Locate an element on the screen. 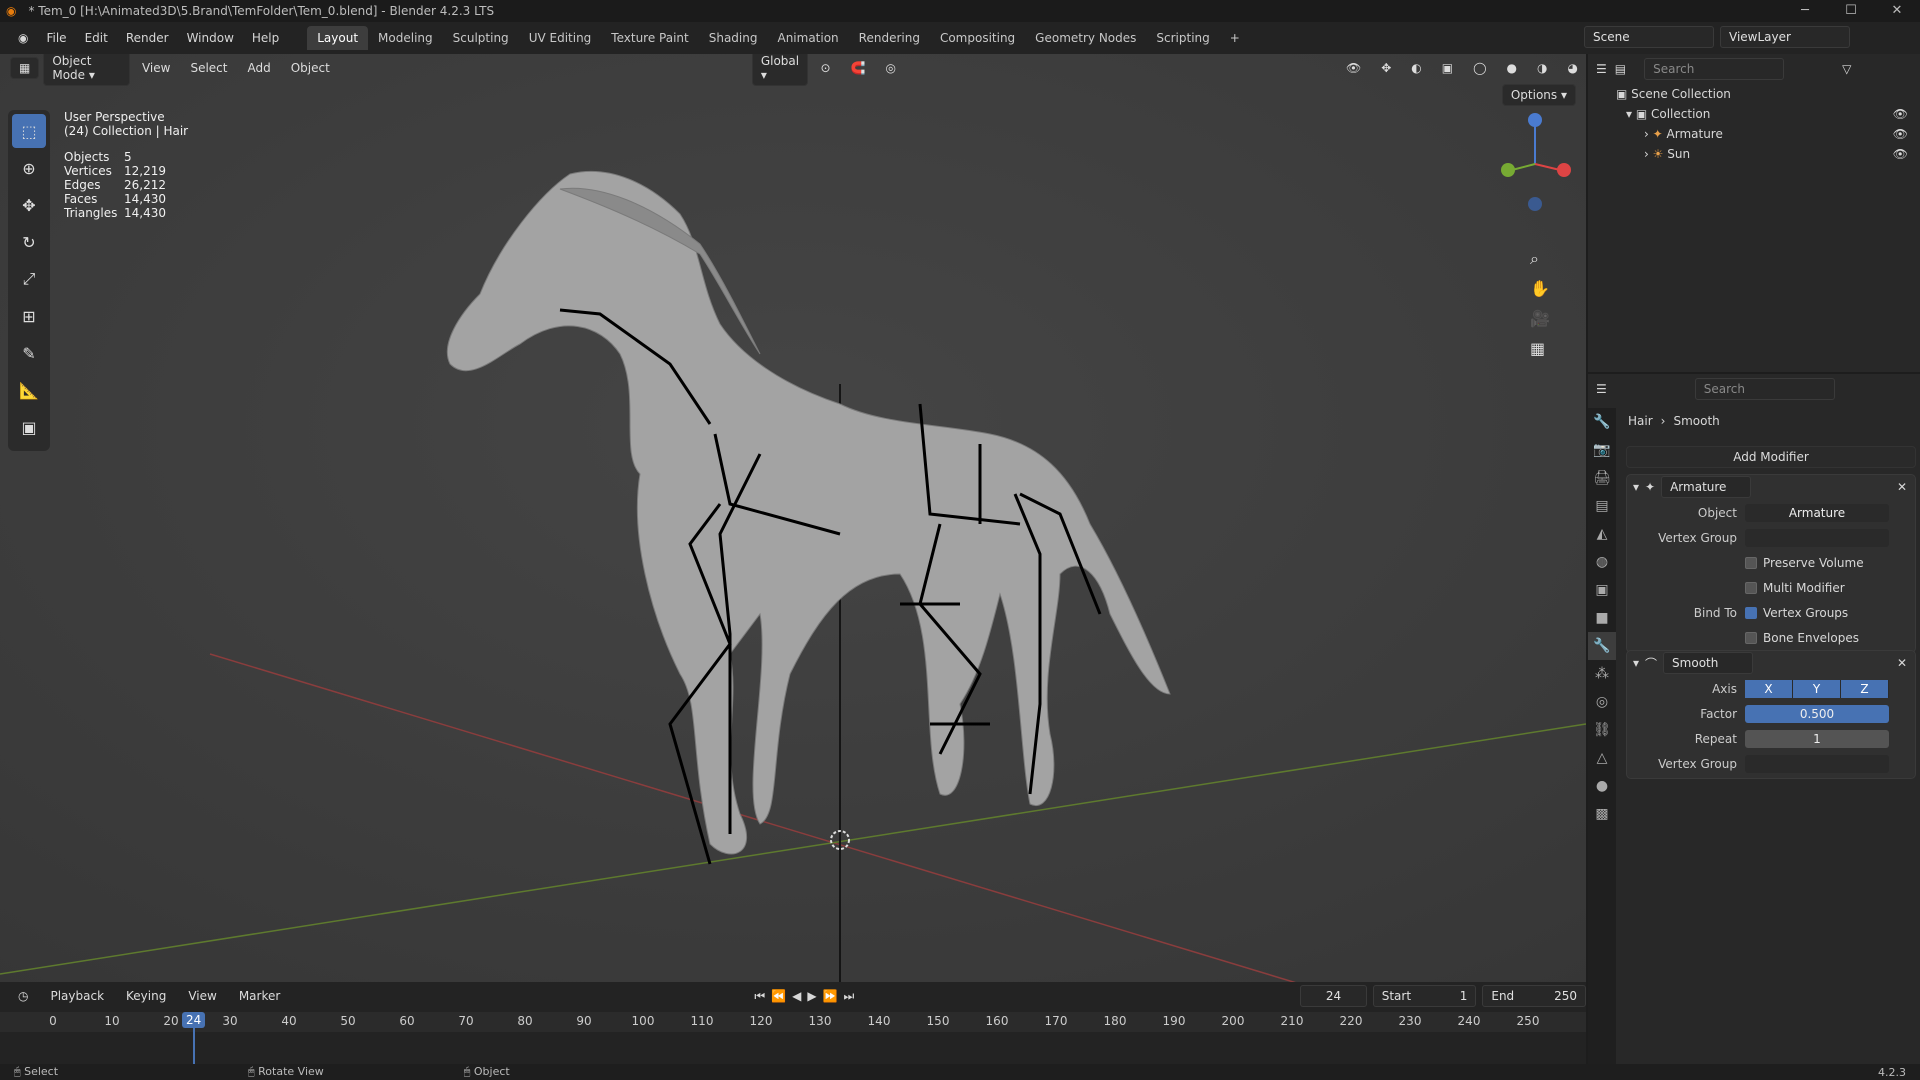  tab-texture-paint: Texture Paint is located at coordinates (649, 38).